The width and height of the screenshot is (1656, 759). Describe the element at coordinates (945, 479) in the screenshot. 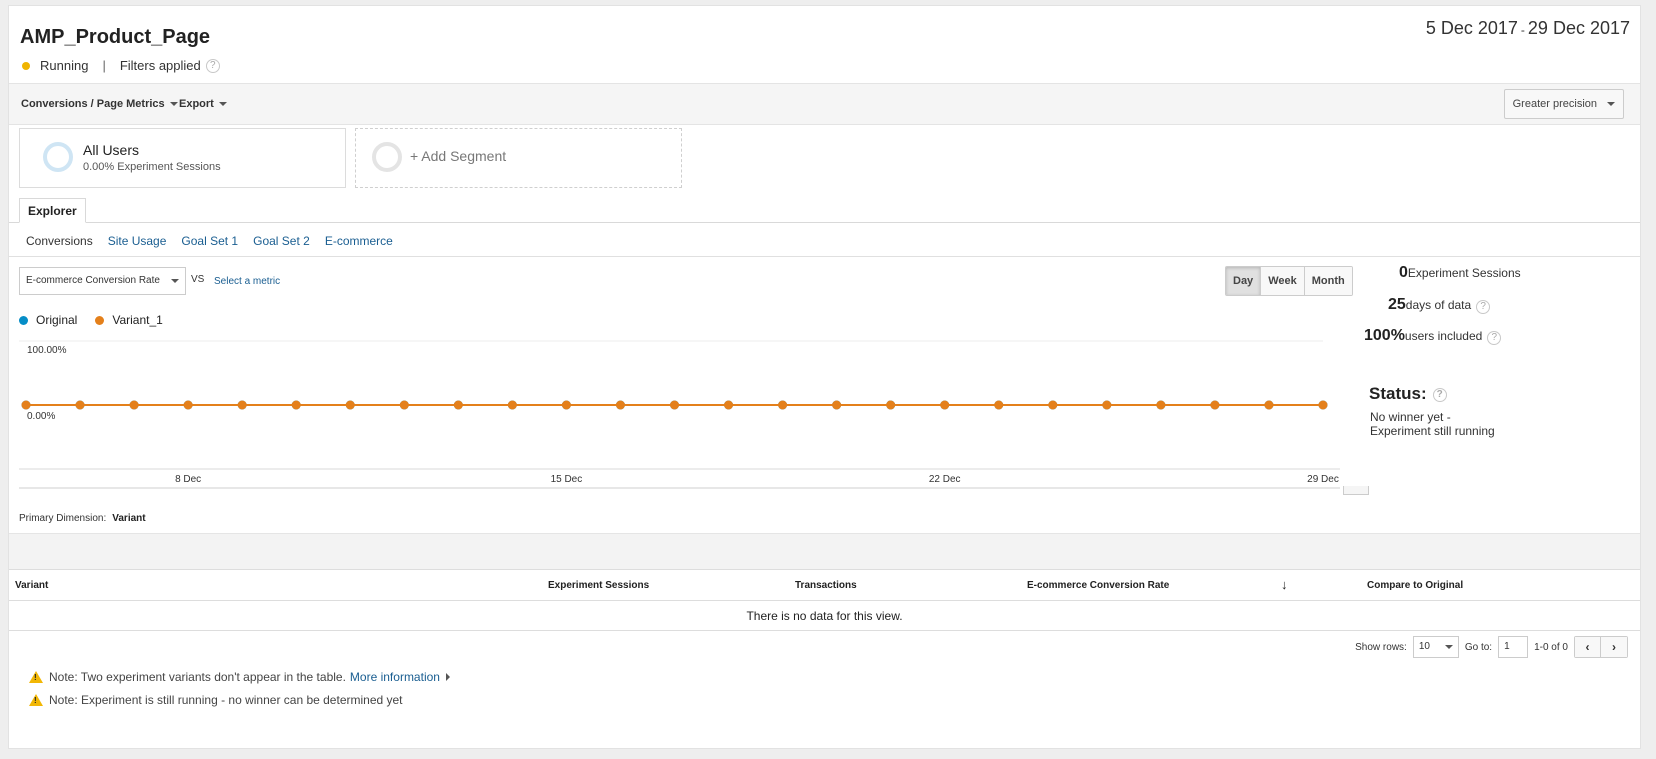

I see `x-tick-label: 22 Dec` at that location.